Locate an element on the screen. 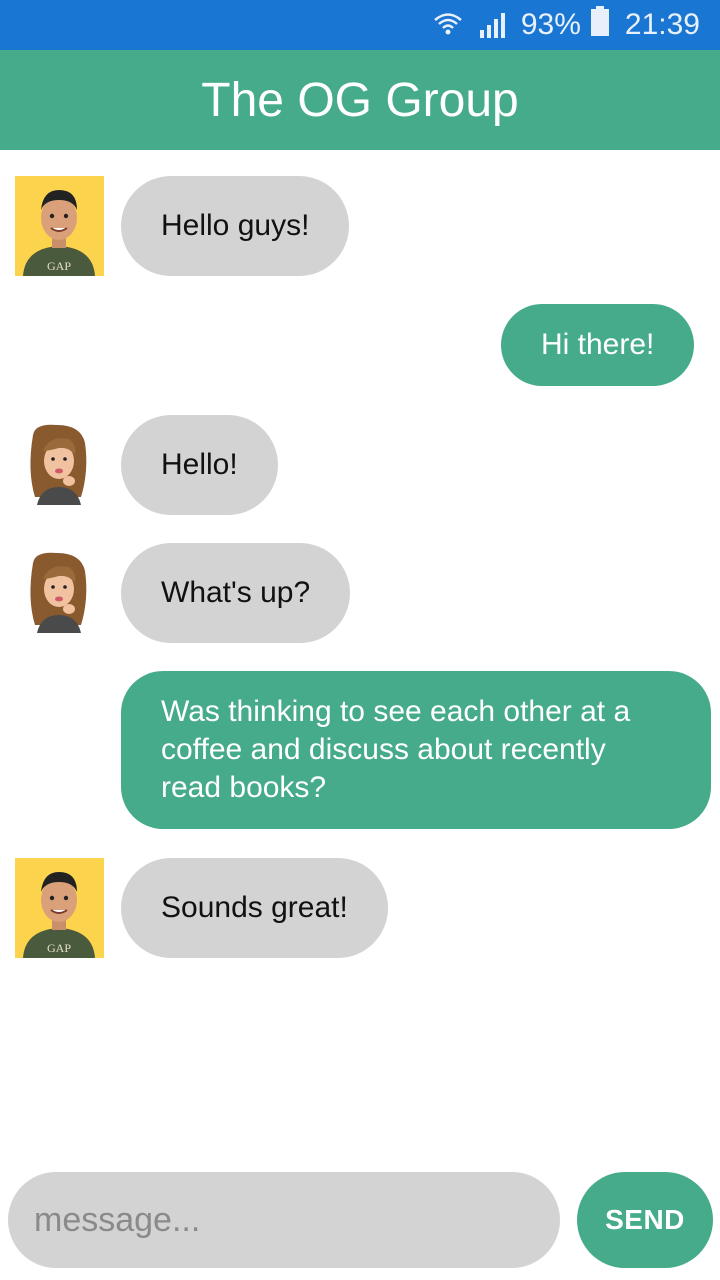  message-text: Hi there! is located at coordinates (598, 344).